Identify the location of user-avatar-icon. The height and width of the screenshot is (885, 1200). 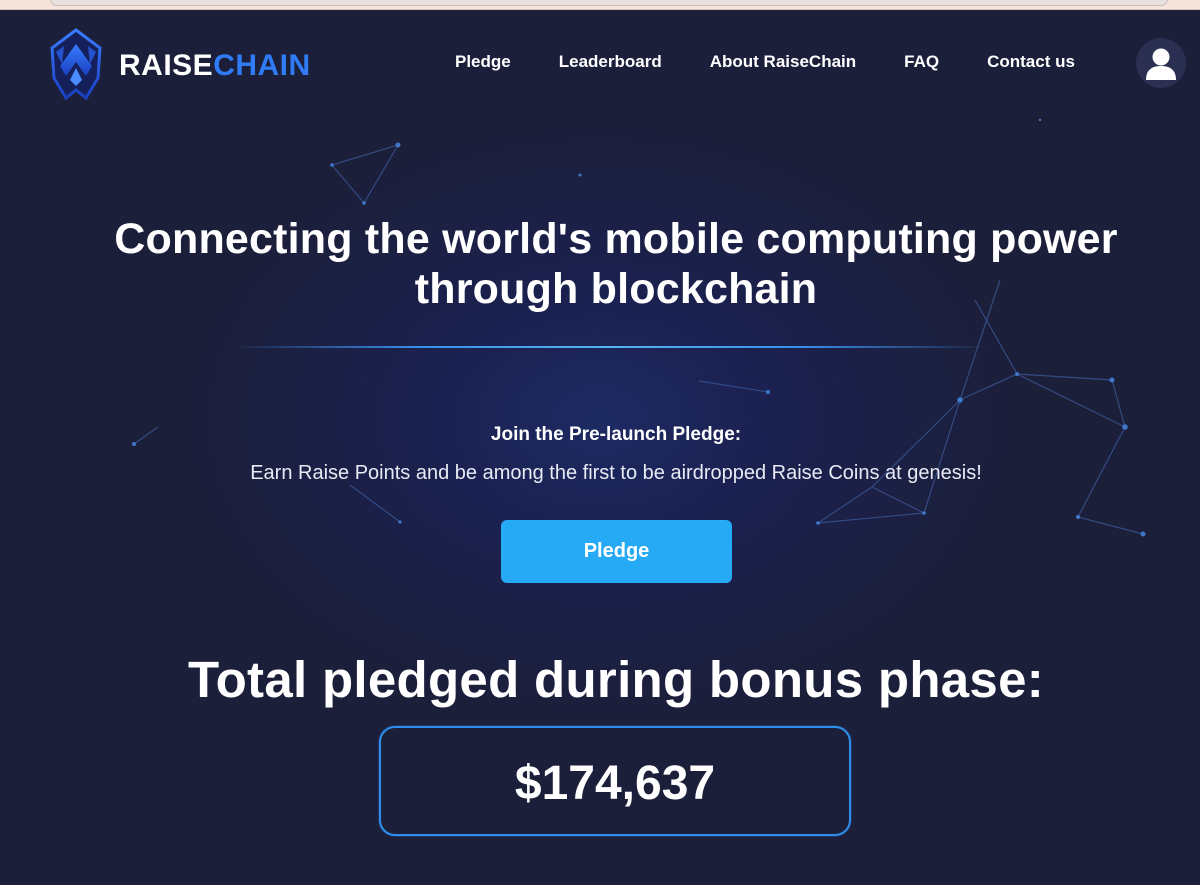
(1161, 64).